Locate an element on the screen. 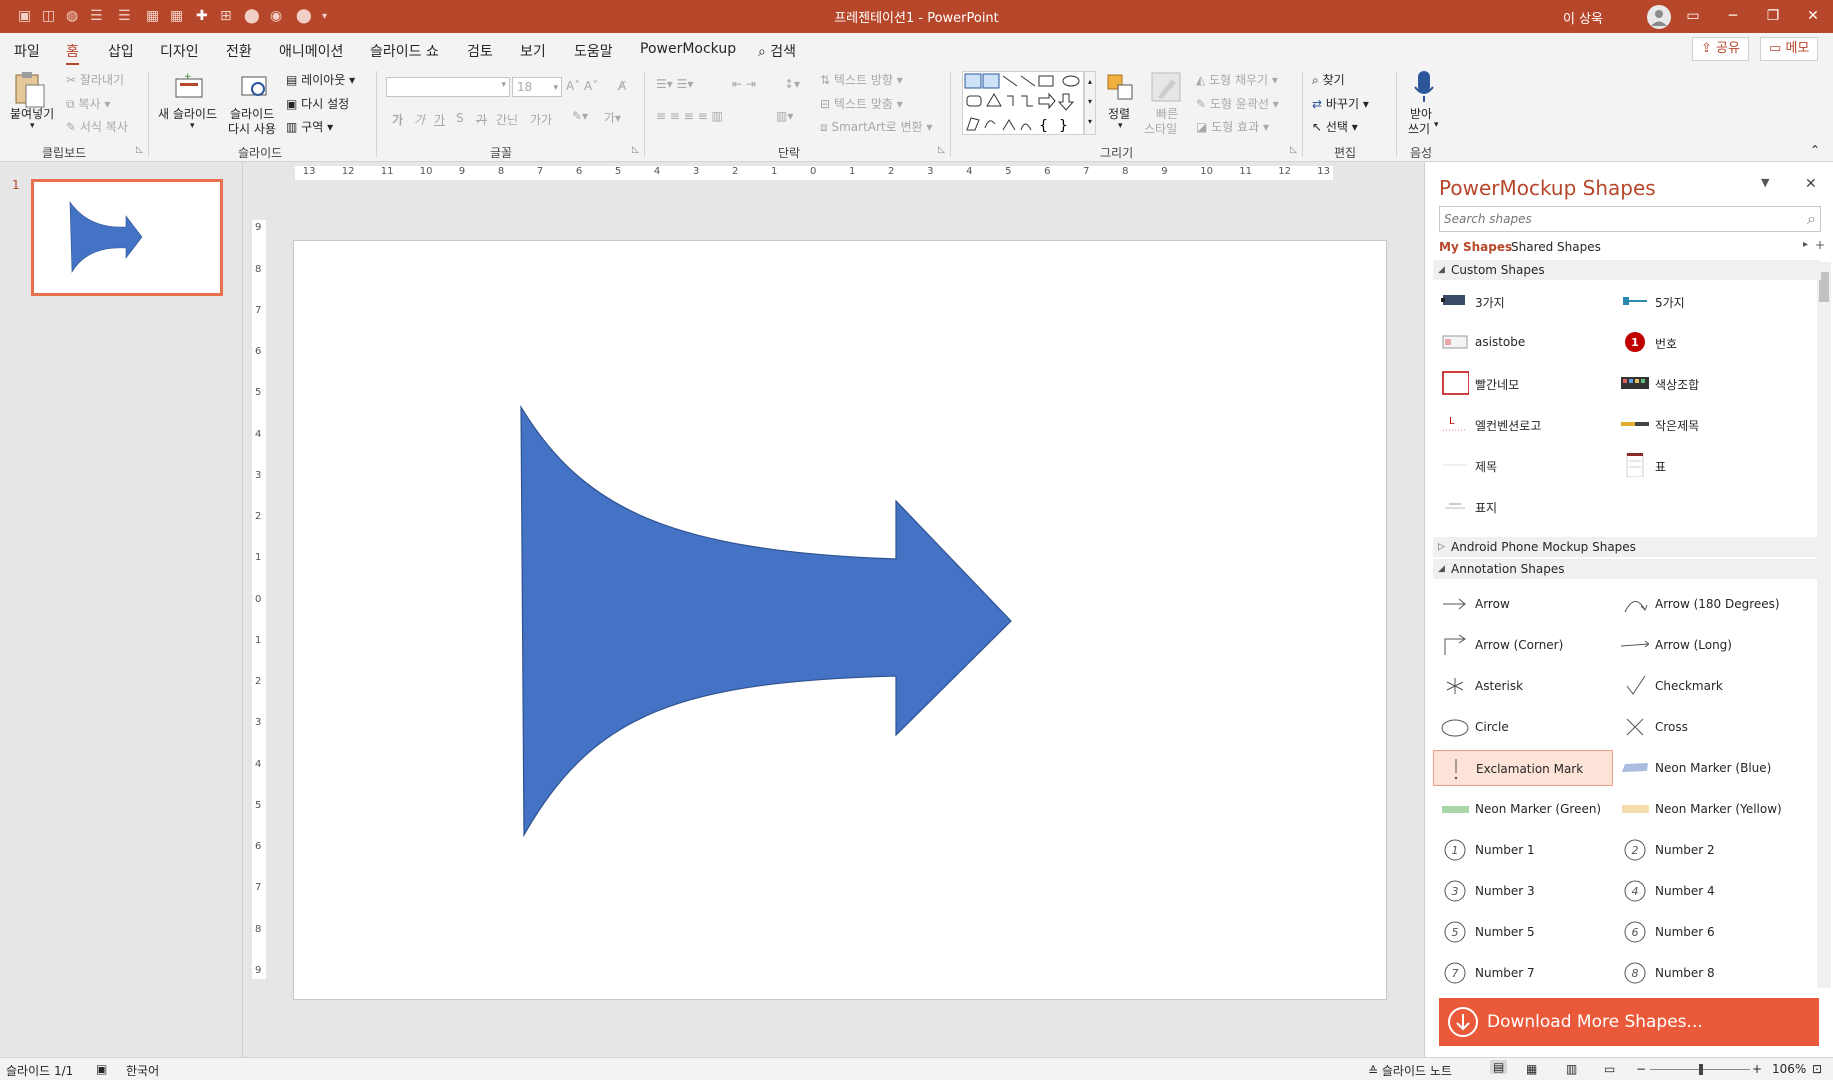 This screenshot has width=1833, height=1080. font-size-combo: 18 ▾ is located at coordinates (537, 87).